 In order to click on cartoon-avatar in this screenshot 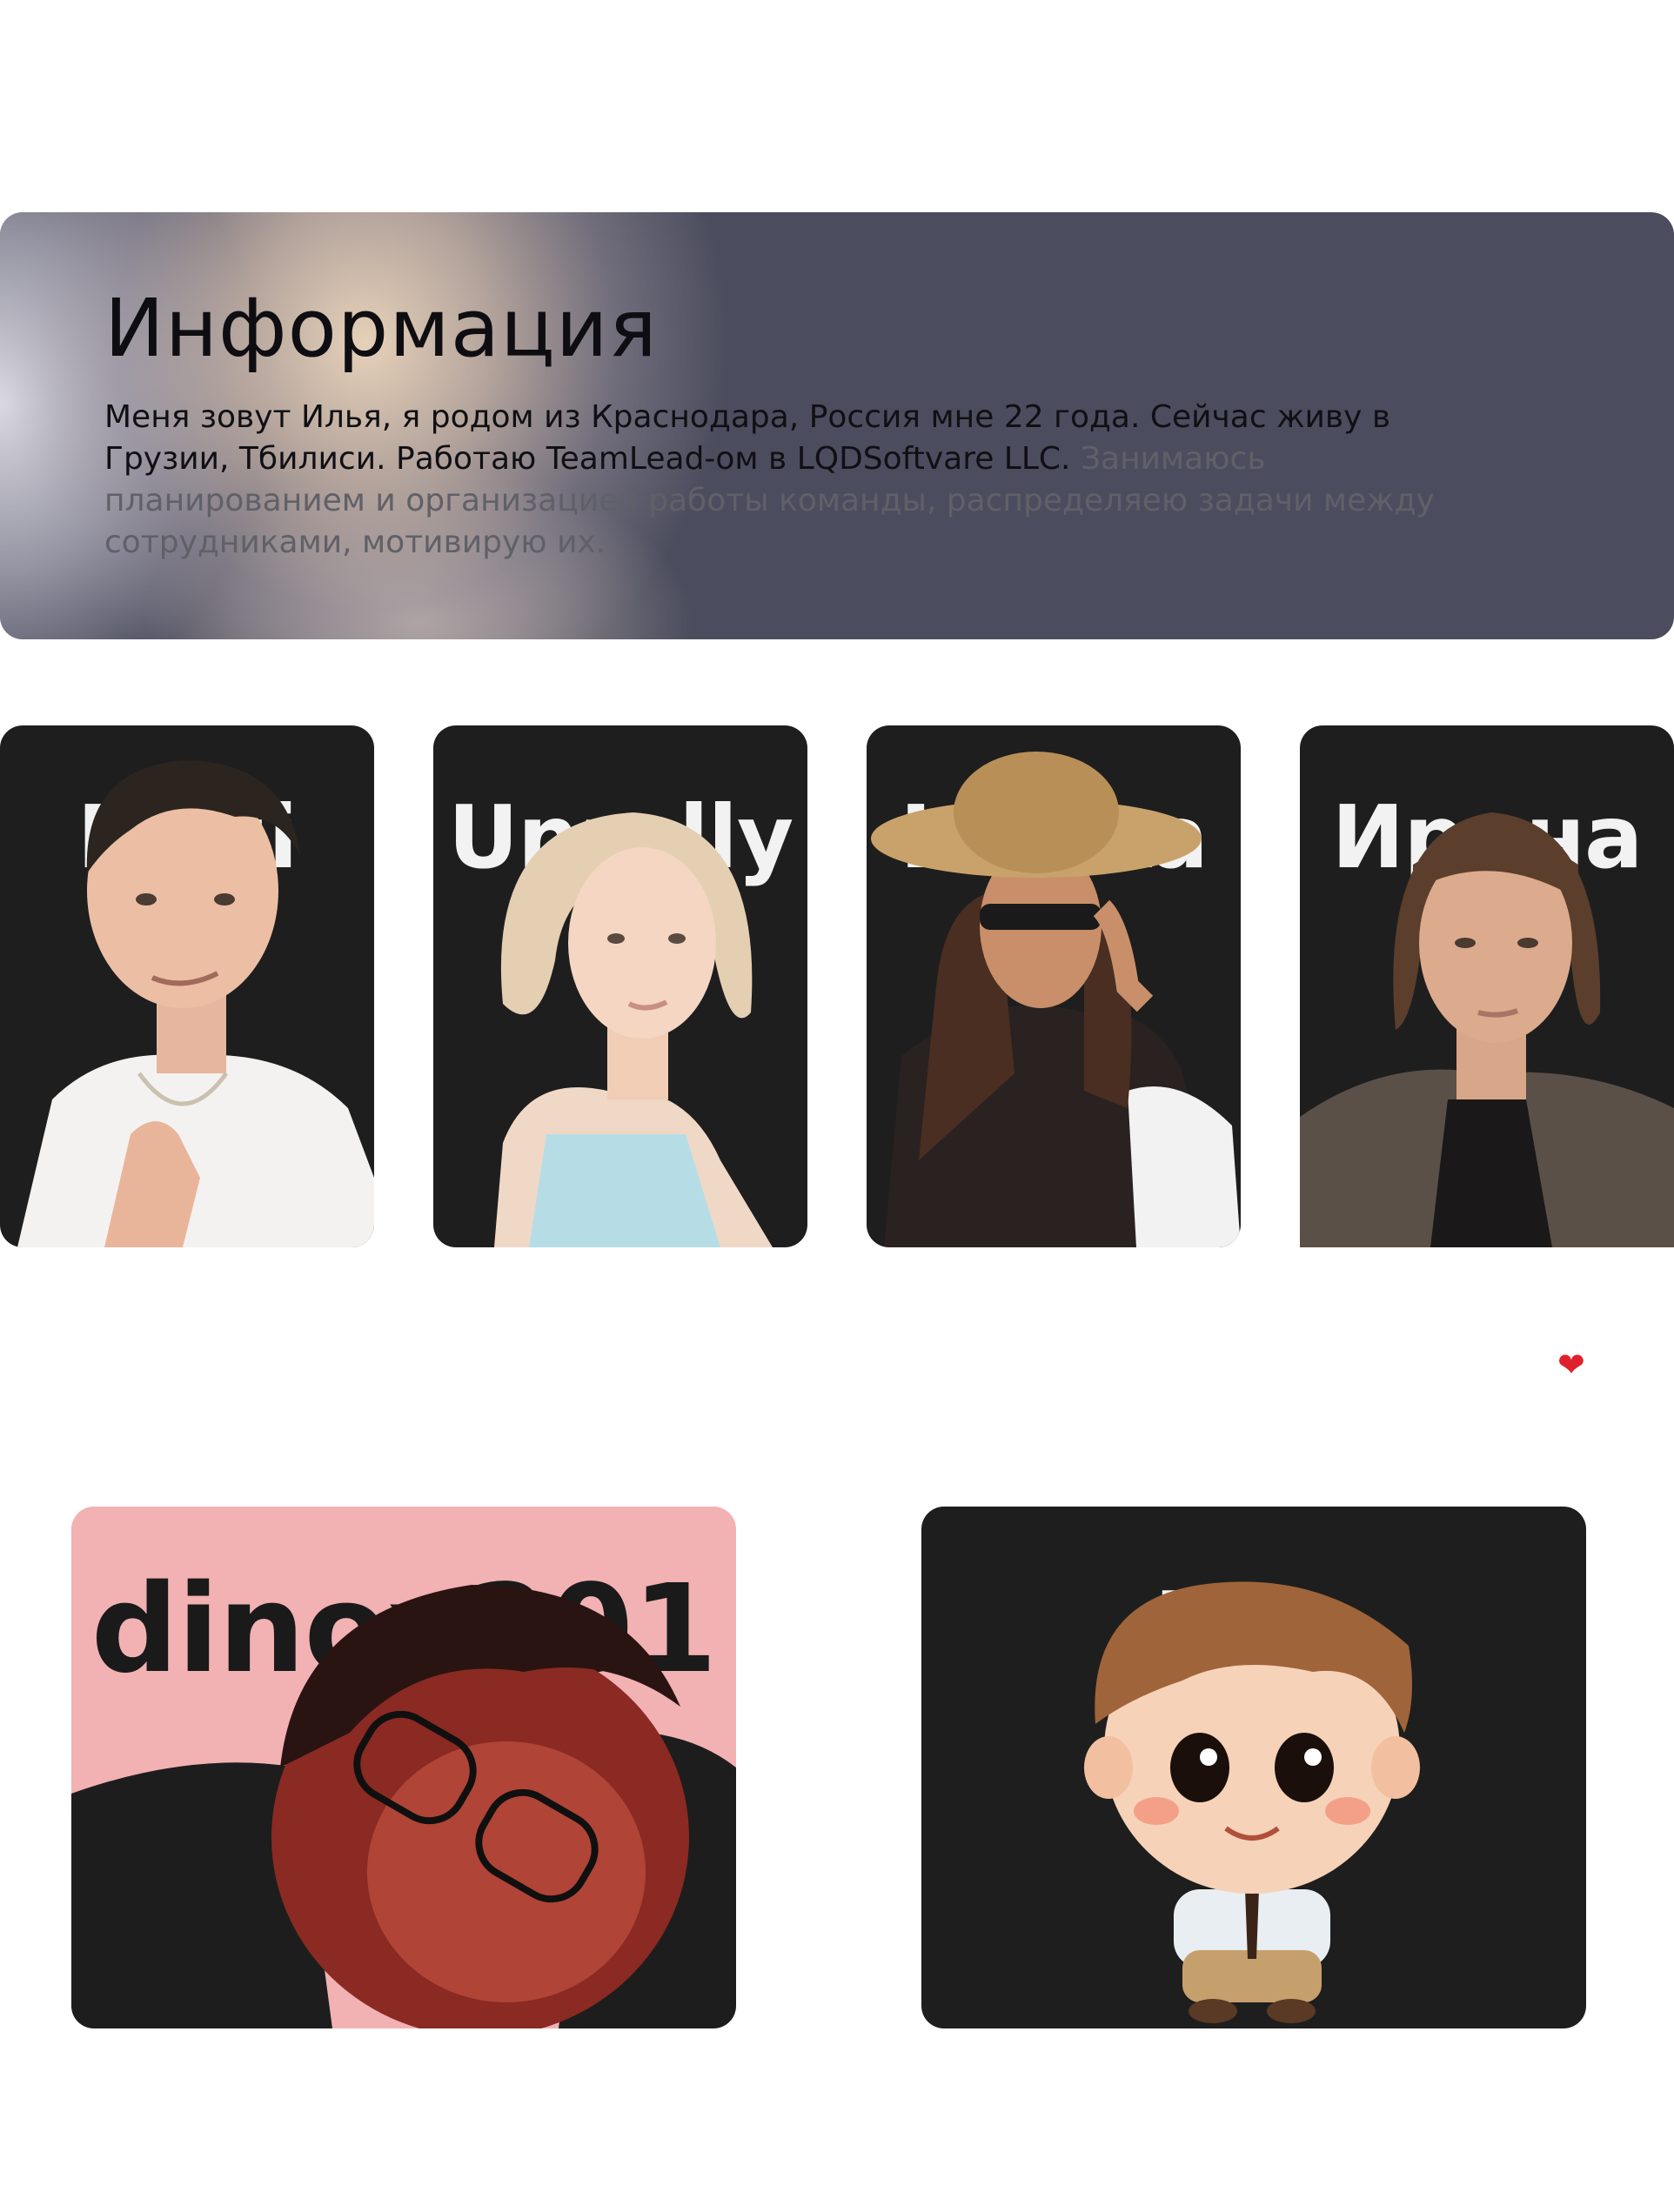, I will do `click(1252, 1802)`.